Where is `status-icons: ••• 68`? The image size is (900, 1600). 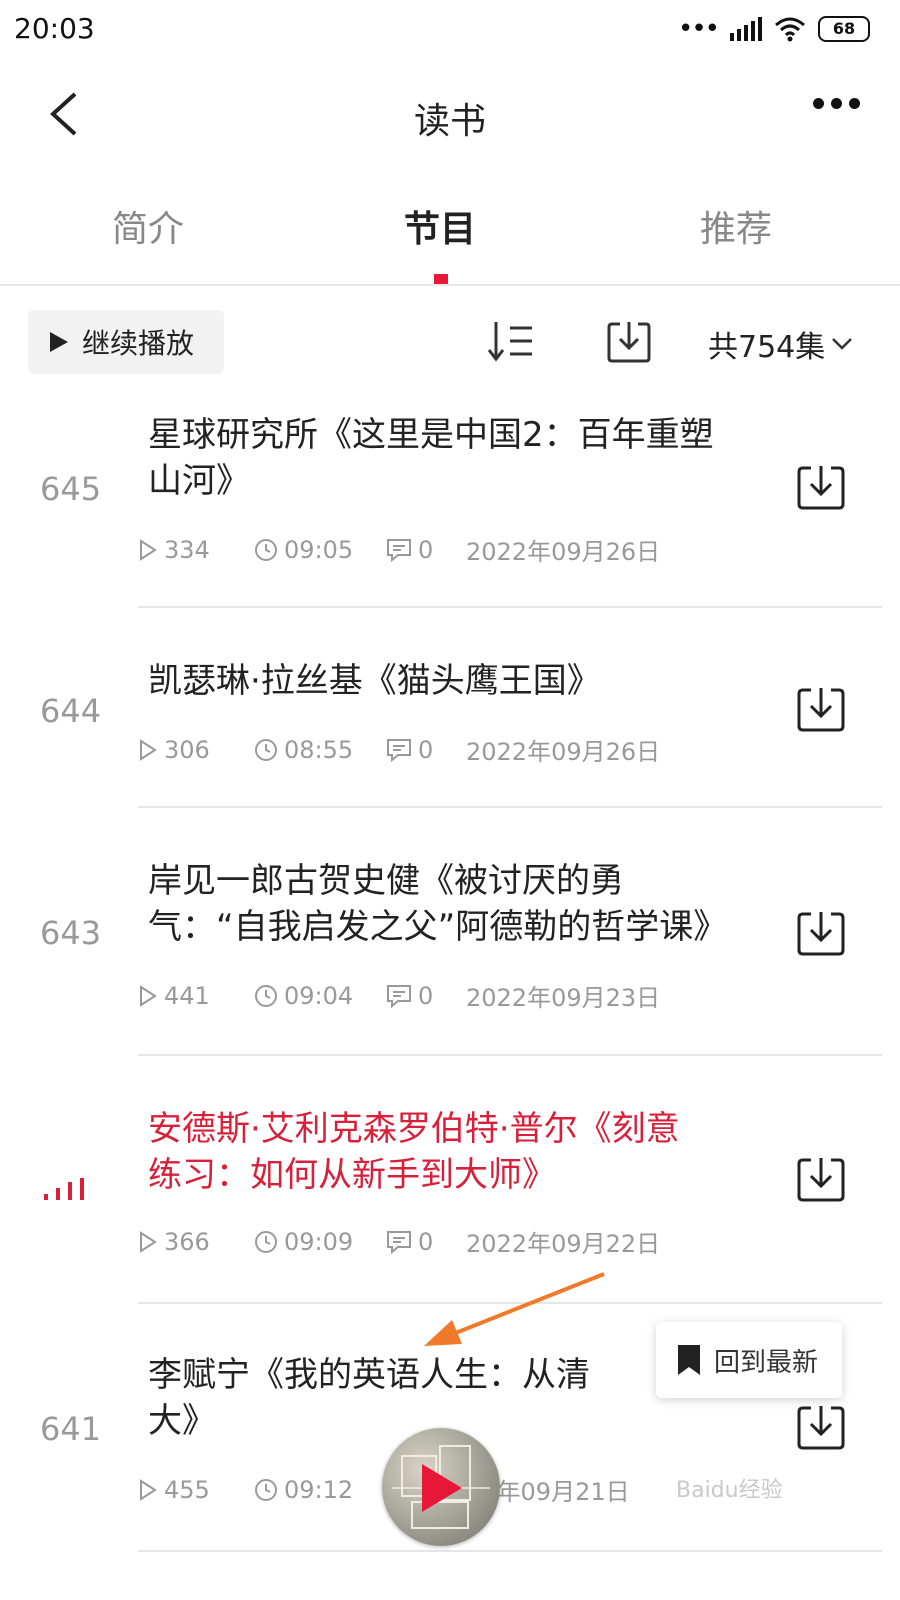 status-icons: ••• 68 is located at coordinates (774, 29).